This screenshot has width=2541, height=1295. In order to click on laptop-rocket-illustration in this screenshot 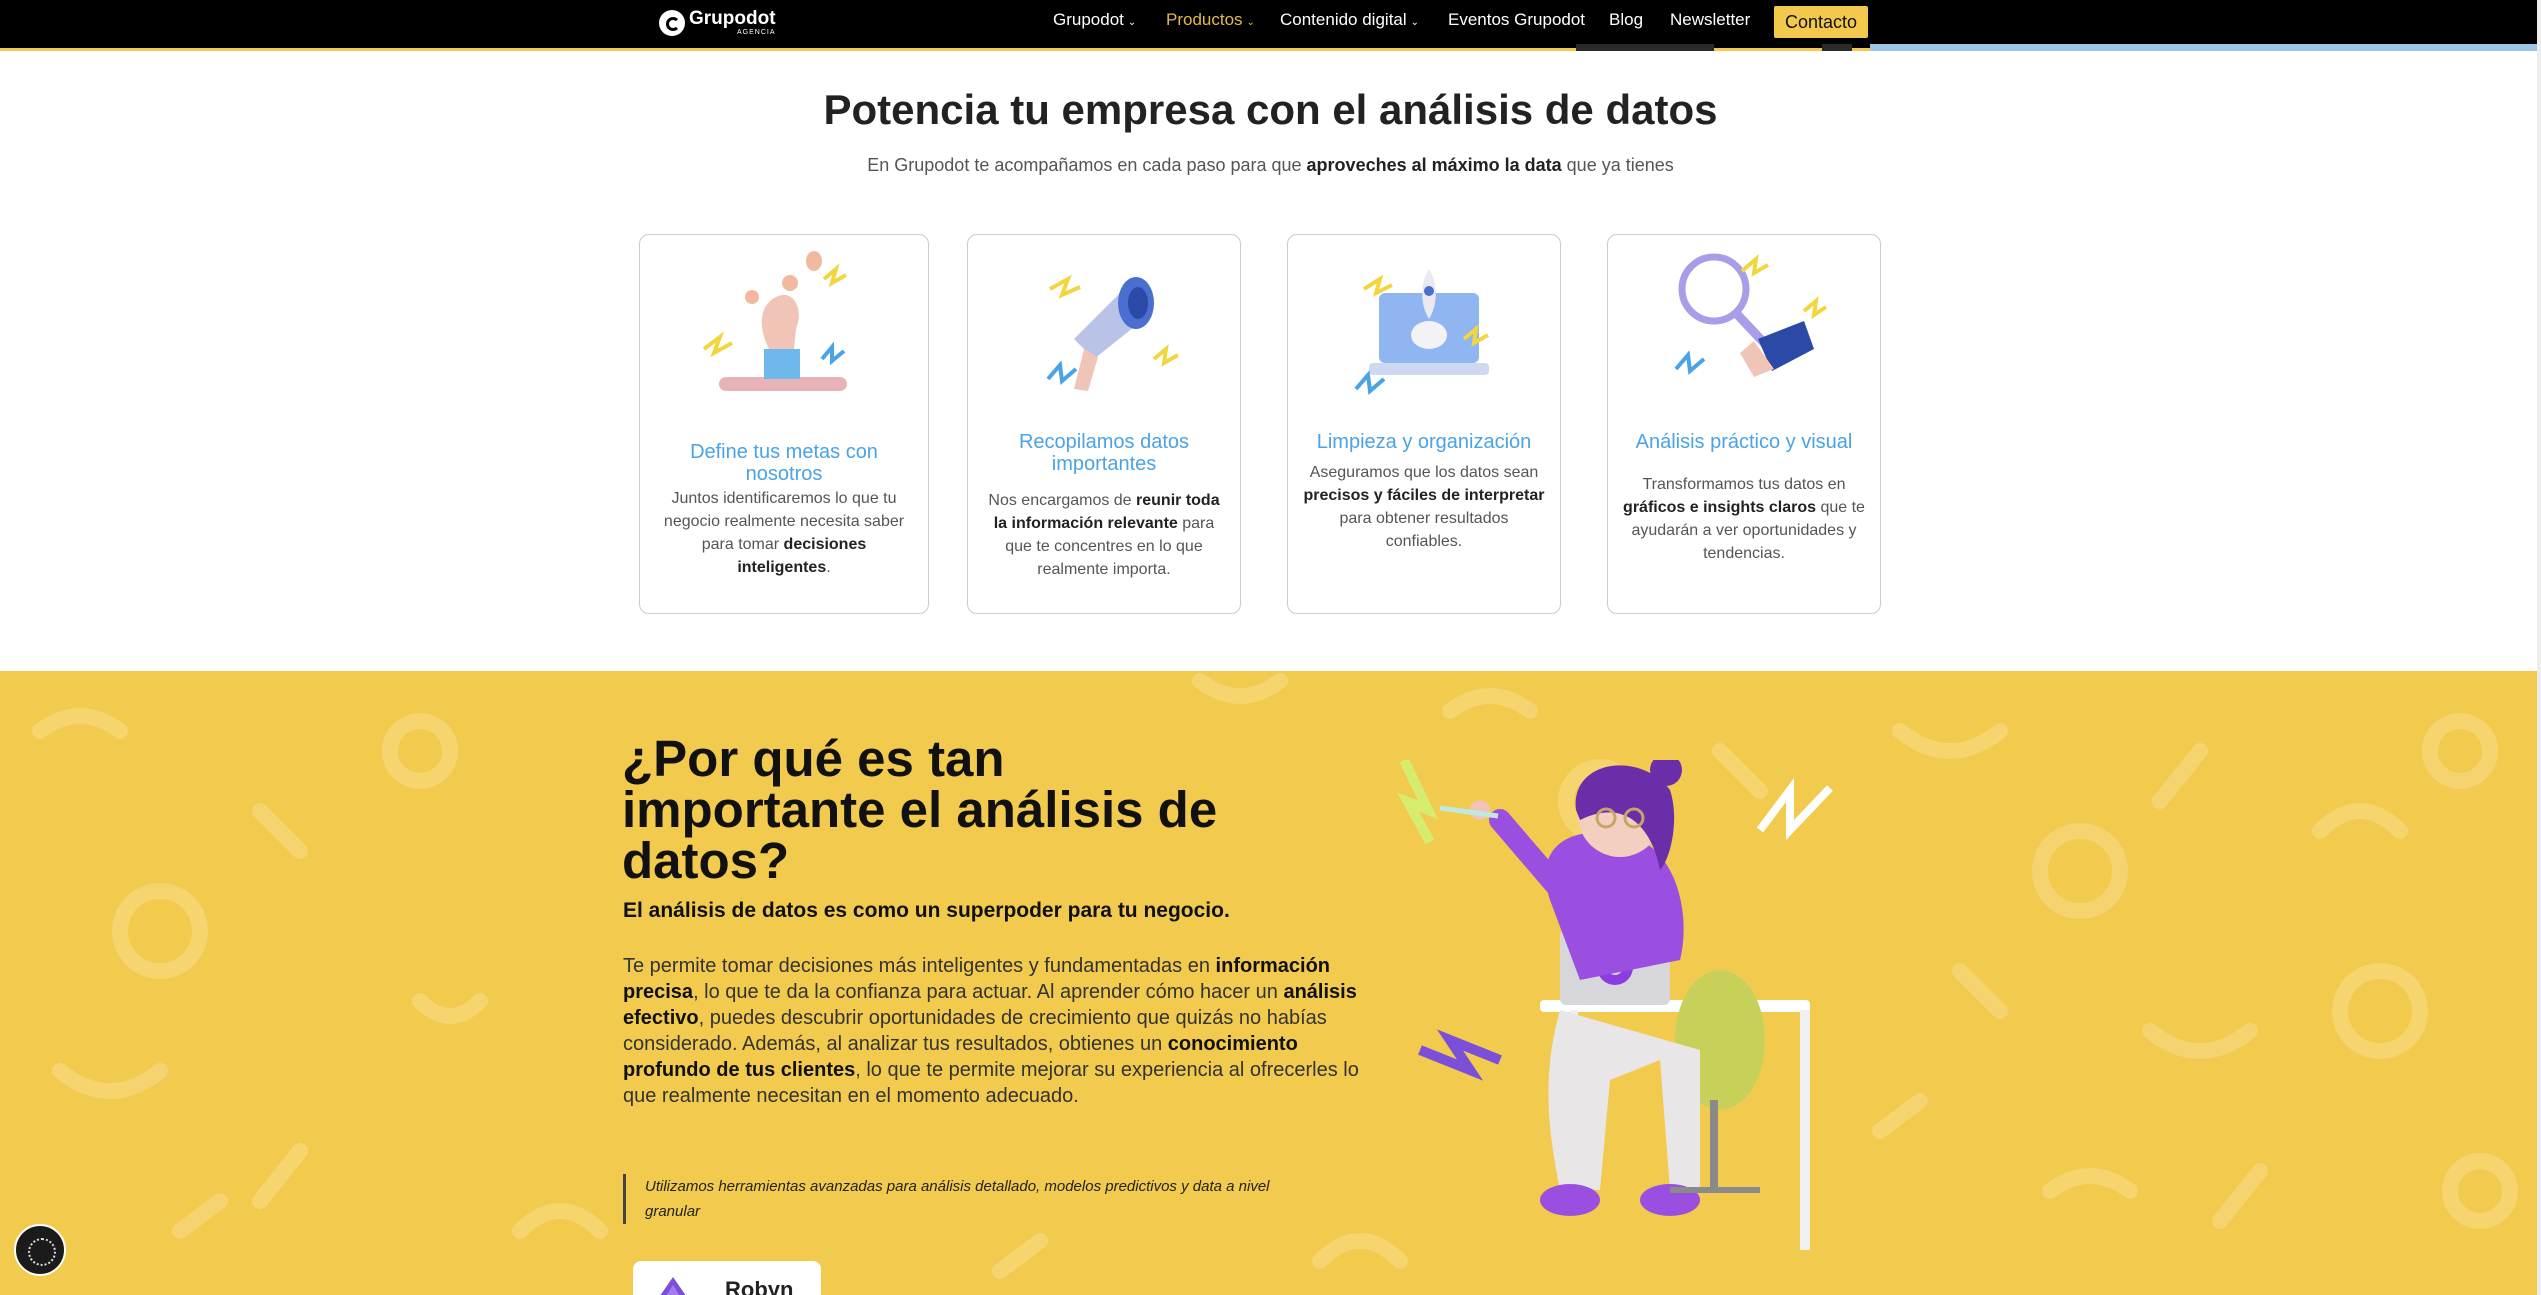, I will do `click(1421, 332)`.